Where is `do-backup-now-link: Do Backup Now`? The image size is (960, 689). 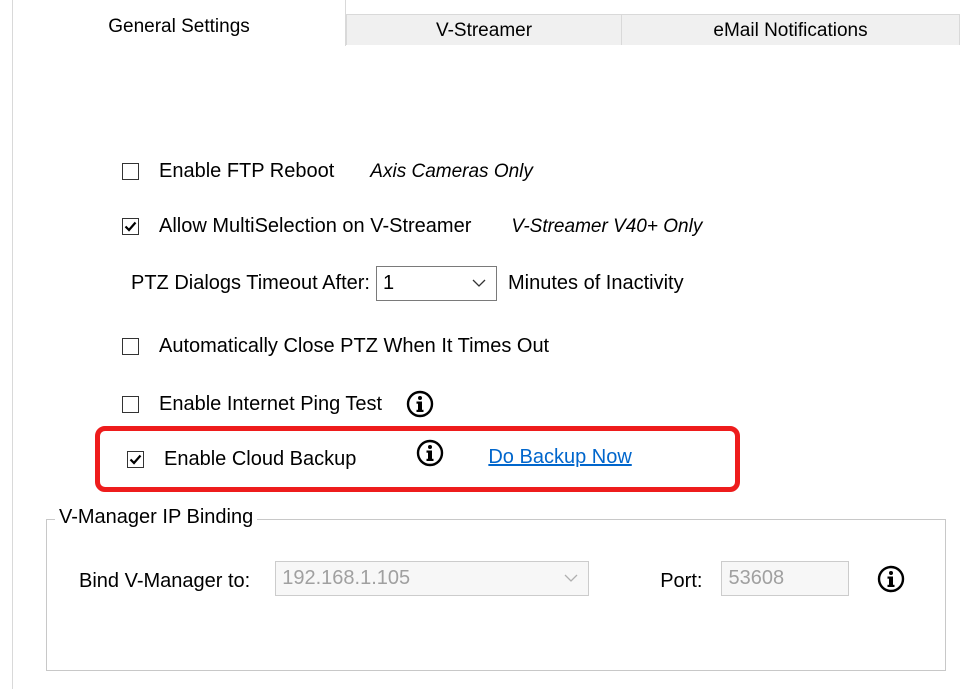 do-backup-now-link: Do Backup Now is located at coordinates (559, 457).